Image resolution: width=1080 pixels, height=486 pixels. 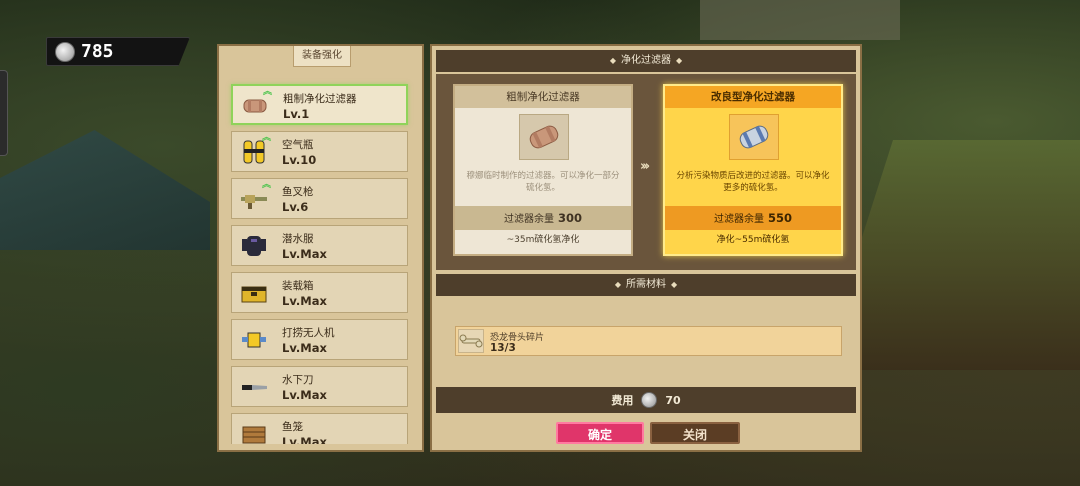 What do you see at coordinates (471, 341) in the screenshot?
I see `bone-fragment-icon` at bounding box center [471, 341].